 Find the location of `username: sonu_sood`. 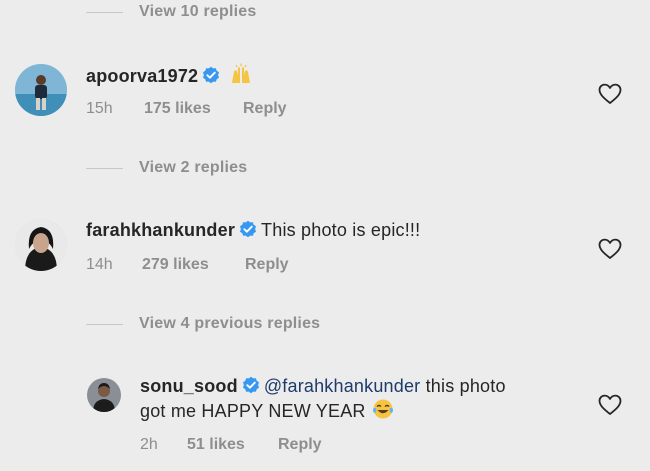

username: sonu_sood is located at coordinates (189, 386).